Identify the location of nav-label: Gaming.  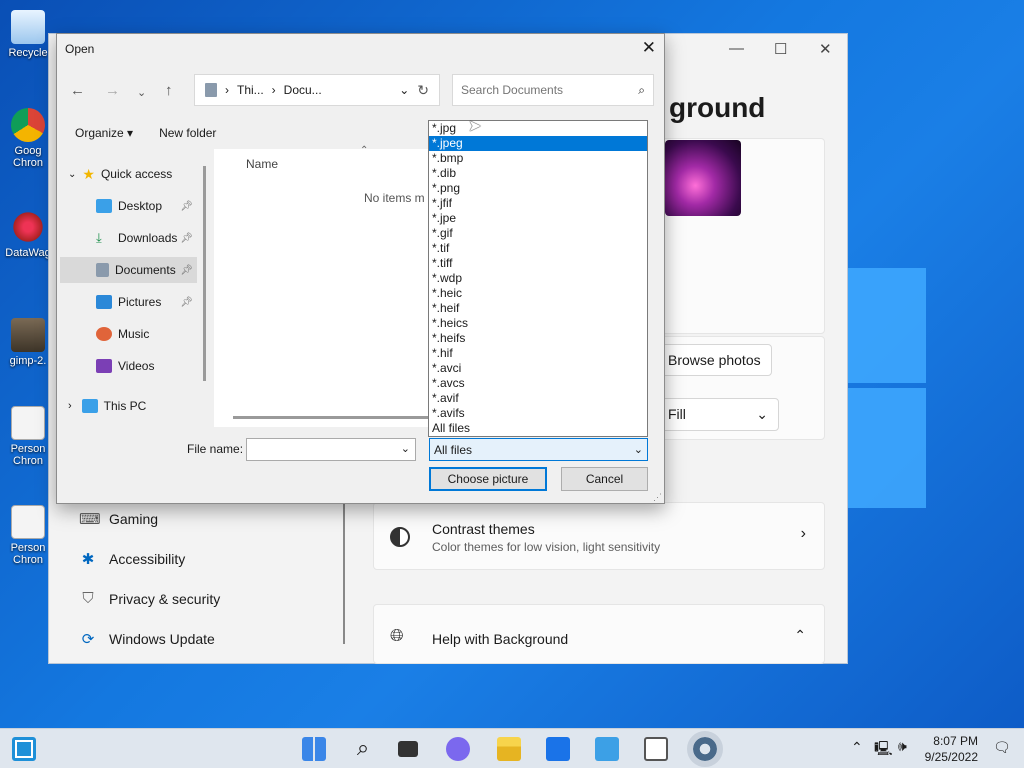
(134, 519).